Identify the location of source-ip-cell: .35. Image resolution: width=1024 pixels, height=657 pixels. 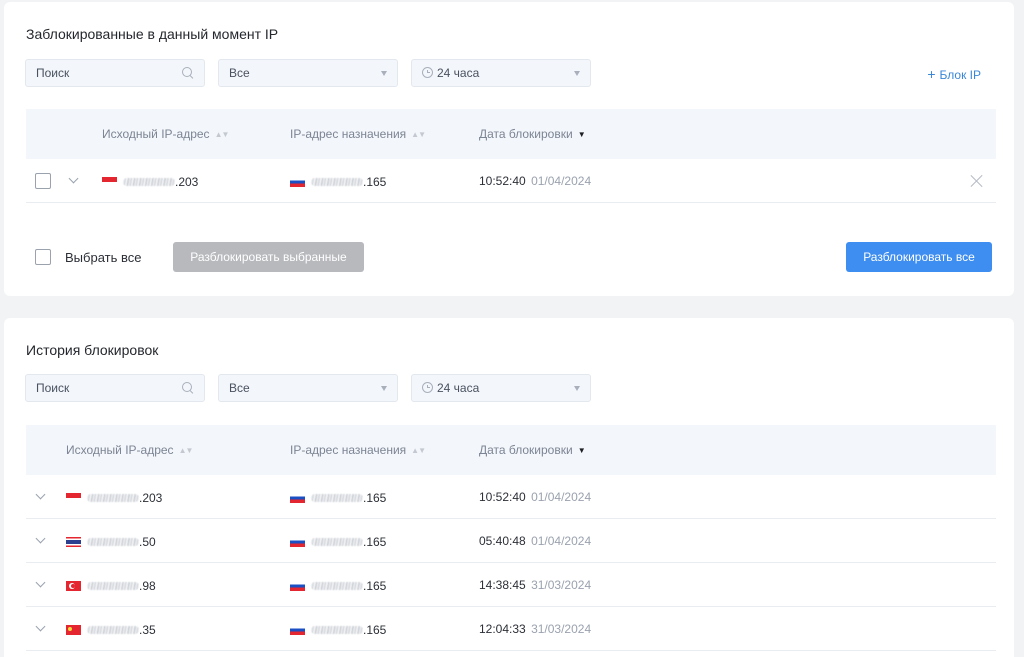
(111, 629).